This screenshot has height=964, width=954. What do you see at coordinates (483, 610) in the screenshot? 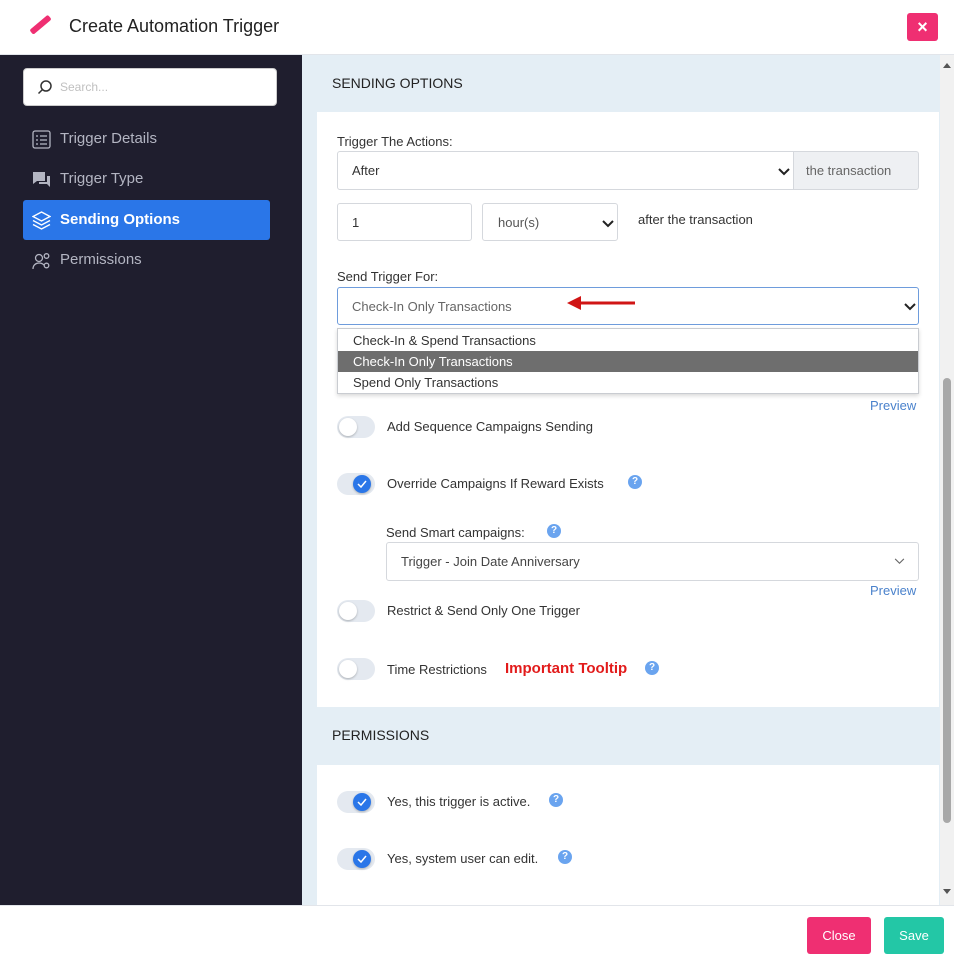
I see `restrict-one-trigger-label: Restrict & Send Only One Trigger` at bounding box center [483, 610].